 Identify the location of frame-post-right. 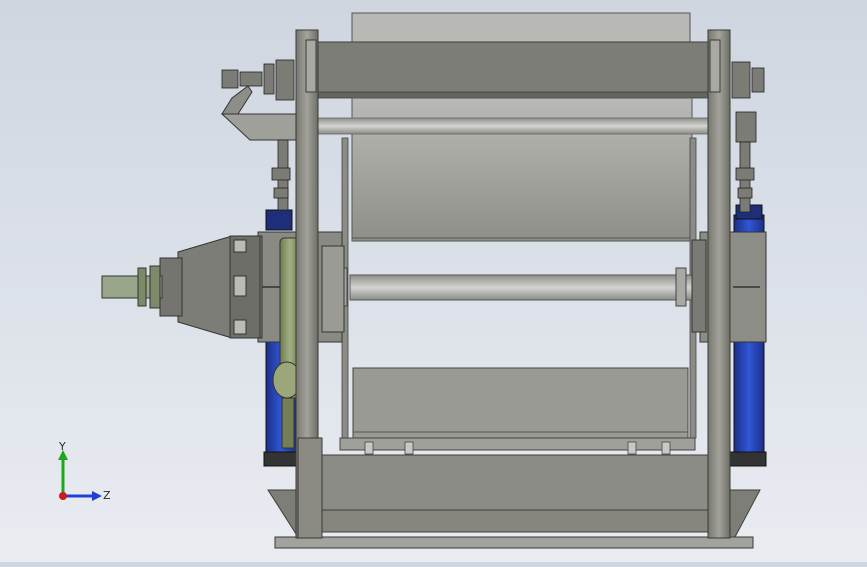
(719, 284).